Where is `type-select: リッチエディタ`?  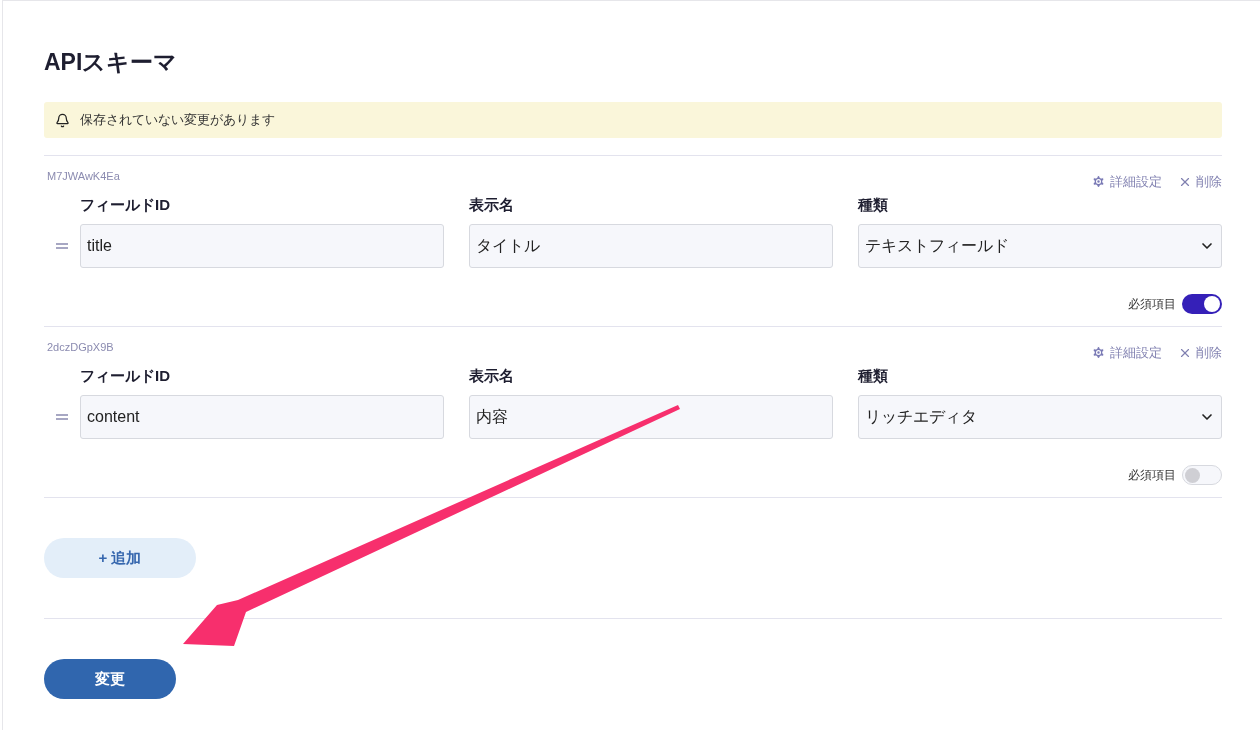
type-select: リッチエディタ is located at coordinates (1040, 417).